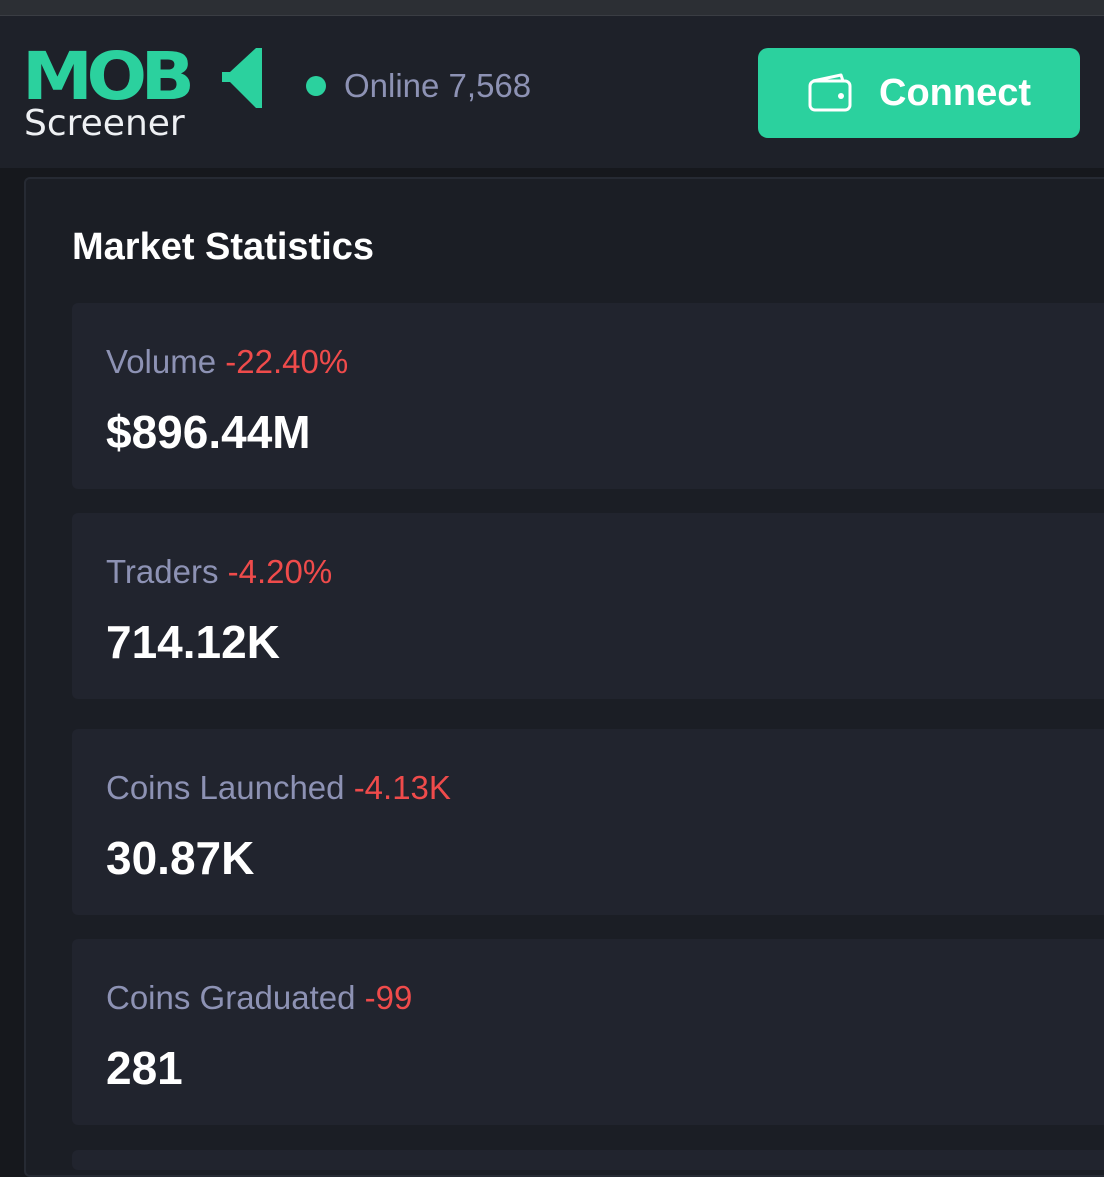 The width and height of the screenshot is (1104, 1177). What do you see at coordinates (108, 76) in the screenshot?
I see `logo-wordmark: MOB` at bounding box center [108, 76].